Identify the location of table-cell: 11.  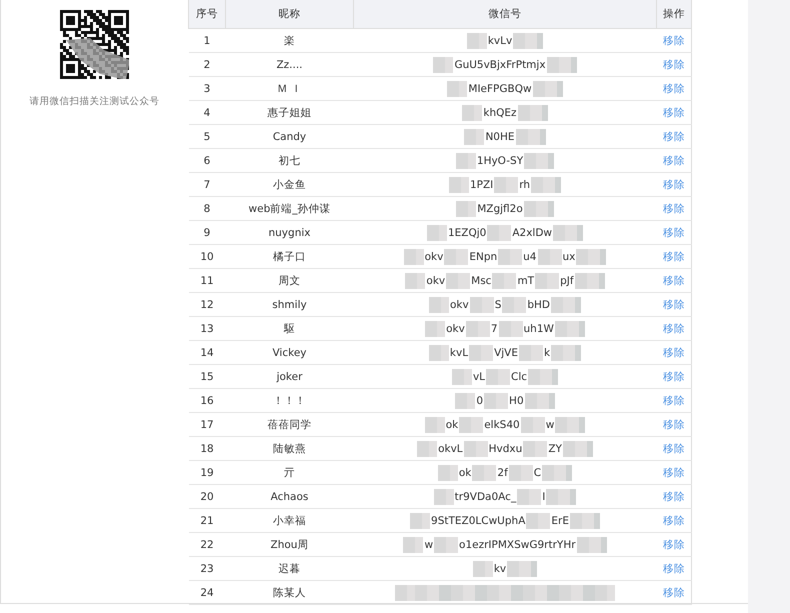
(207, 280).